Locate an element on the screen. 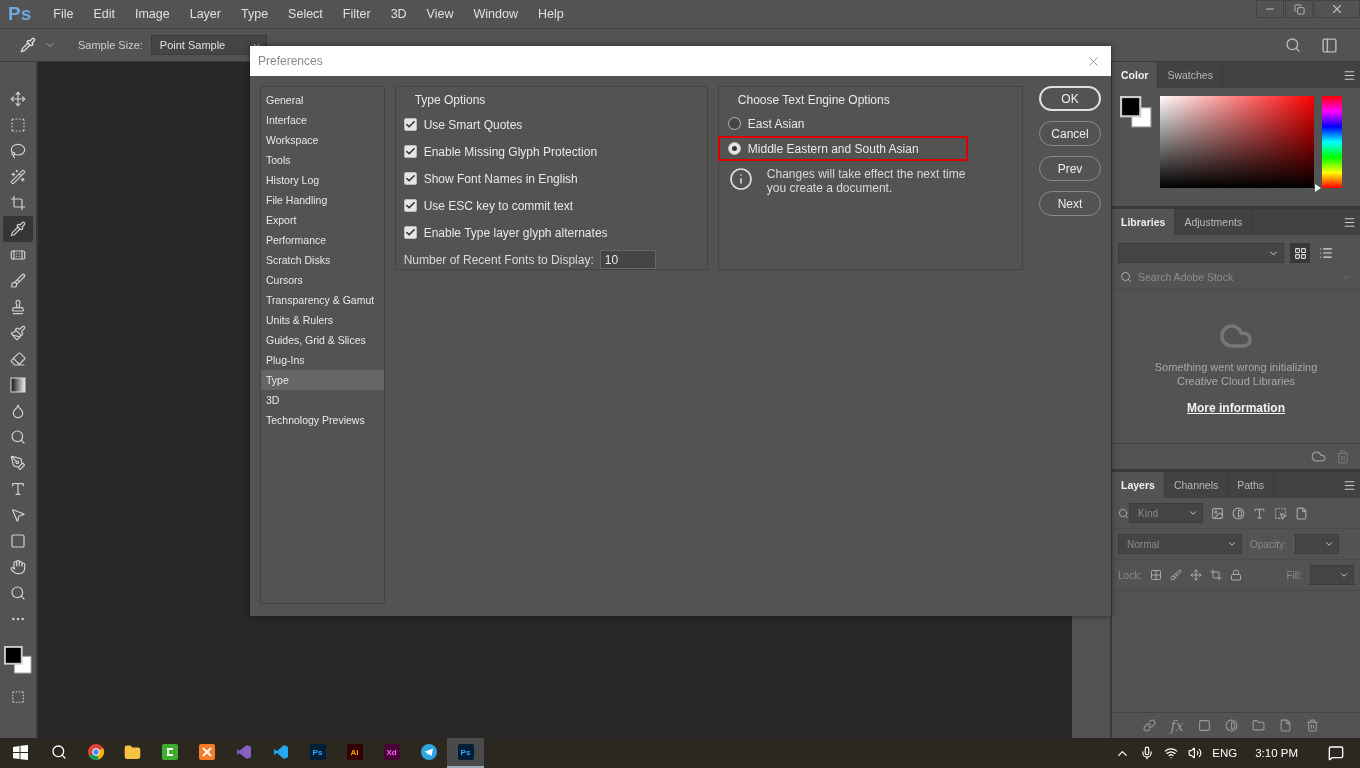 Image resolution: width=1360 pixels, height=768 pixels. category-item: Plug-Ins is located at coordinates (322, 360).